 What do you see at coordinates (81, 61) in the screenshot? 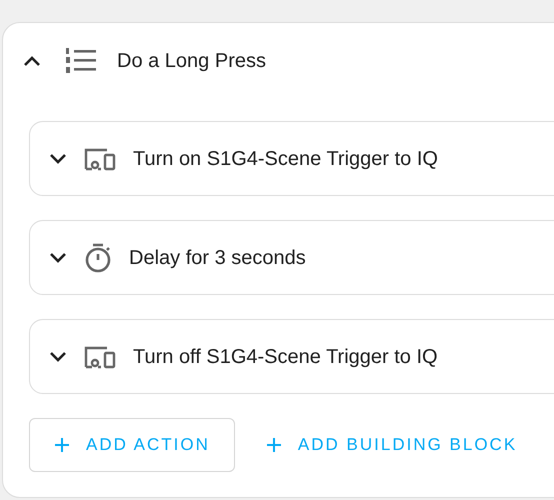
I see `numbered-list-icon` at bounding box center [81, 61].